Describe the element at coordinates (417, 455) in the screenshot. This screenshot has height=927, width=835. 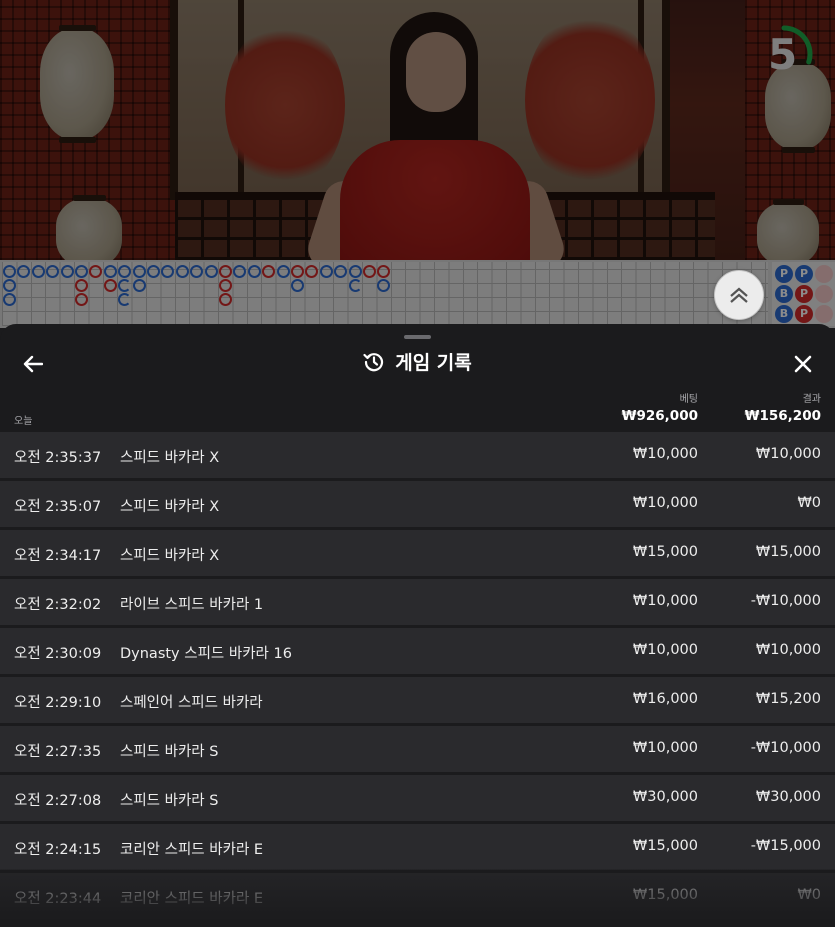
I see `history-row: 오전 2:35:37 스피드 바카라 X ₩10,000 ₩10,000` at that location.